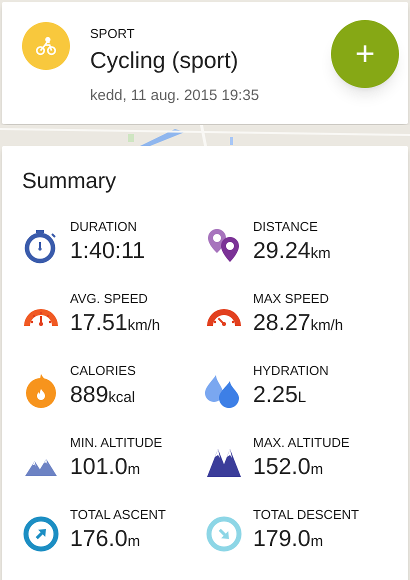 The width and height of the screenshot is (410, 580). Describe the element at coordinates (113, 33) in the screenshot. I see `category-label: SPORT` at that location.